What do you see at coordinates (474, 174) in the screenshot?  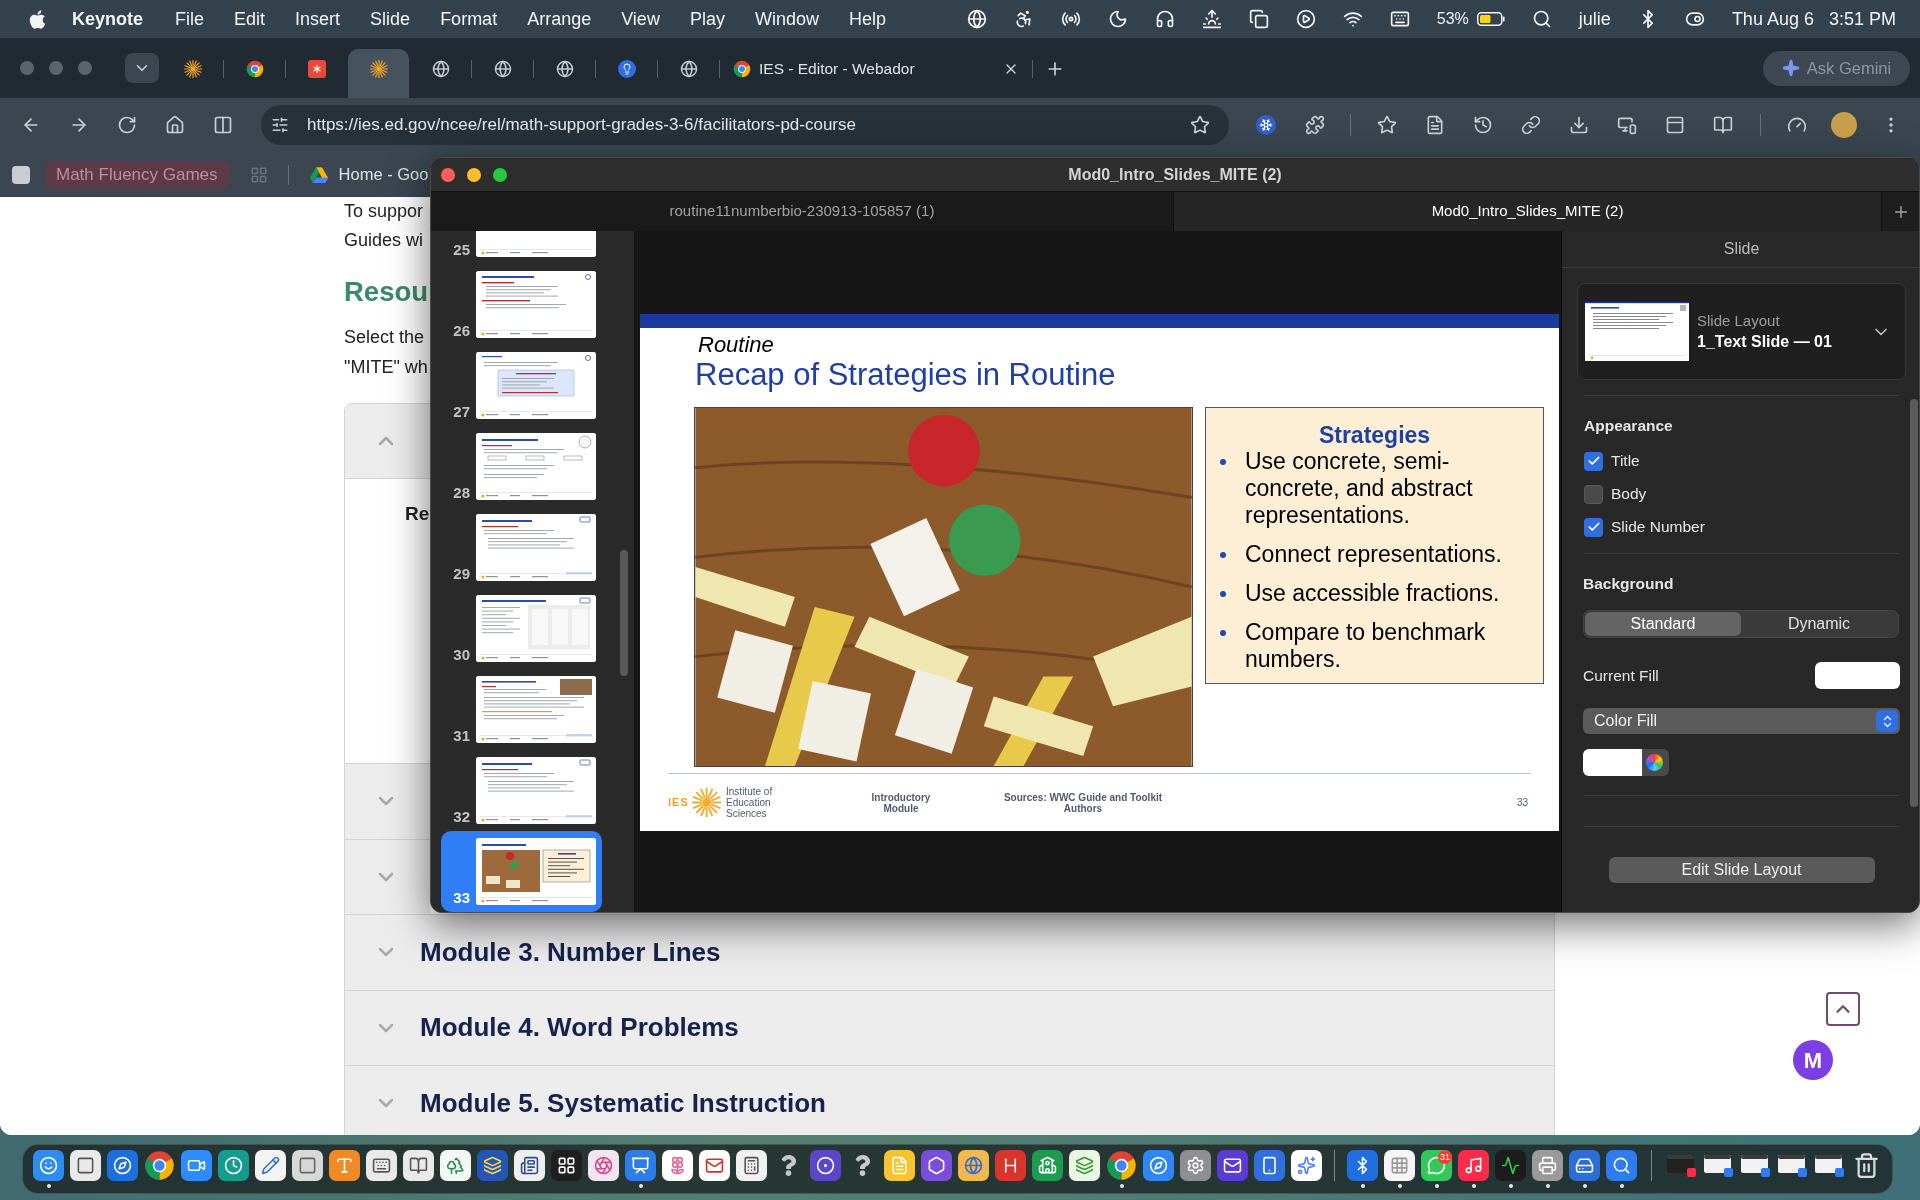 I see `minimize-button` at bounding box center [474, 174].